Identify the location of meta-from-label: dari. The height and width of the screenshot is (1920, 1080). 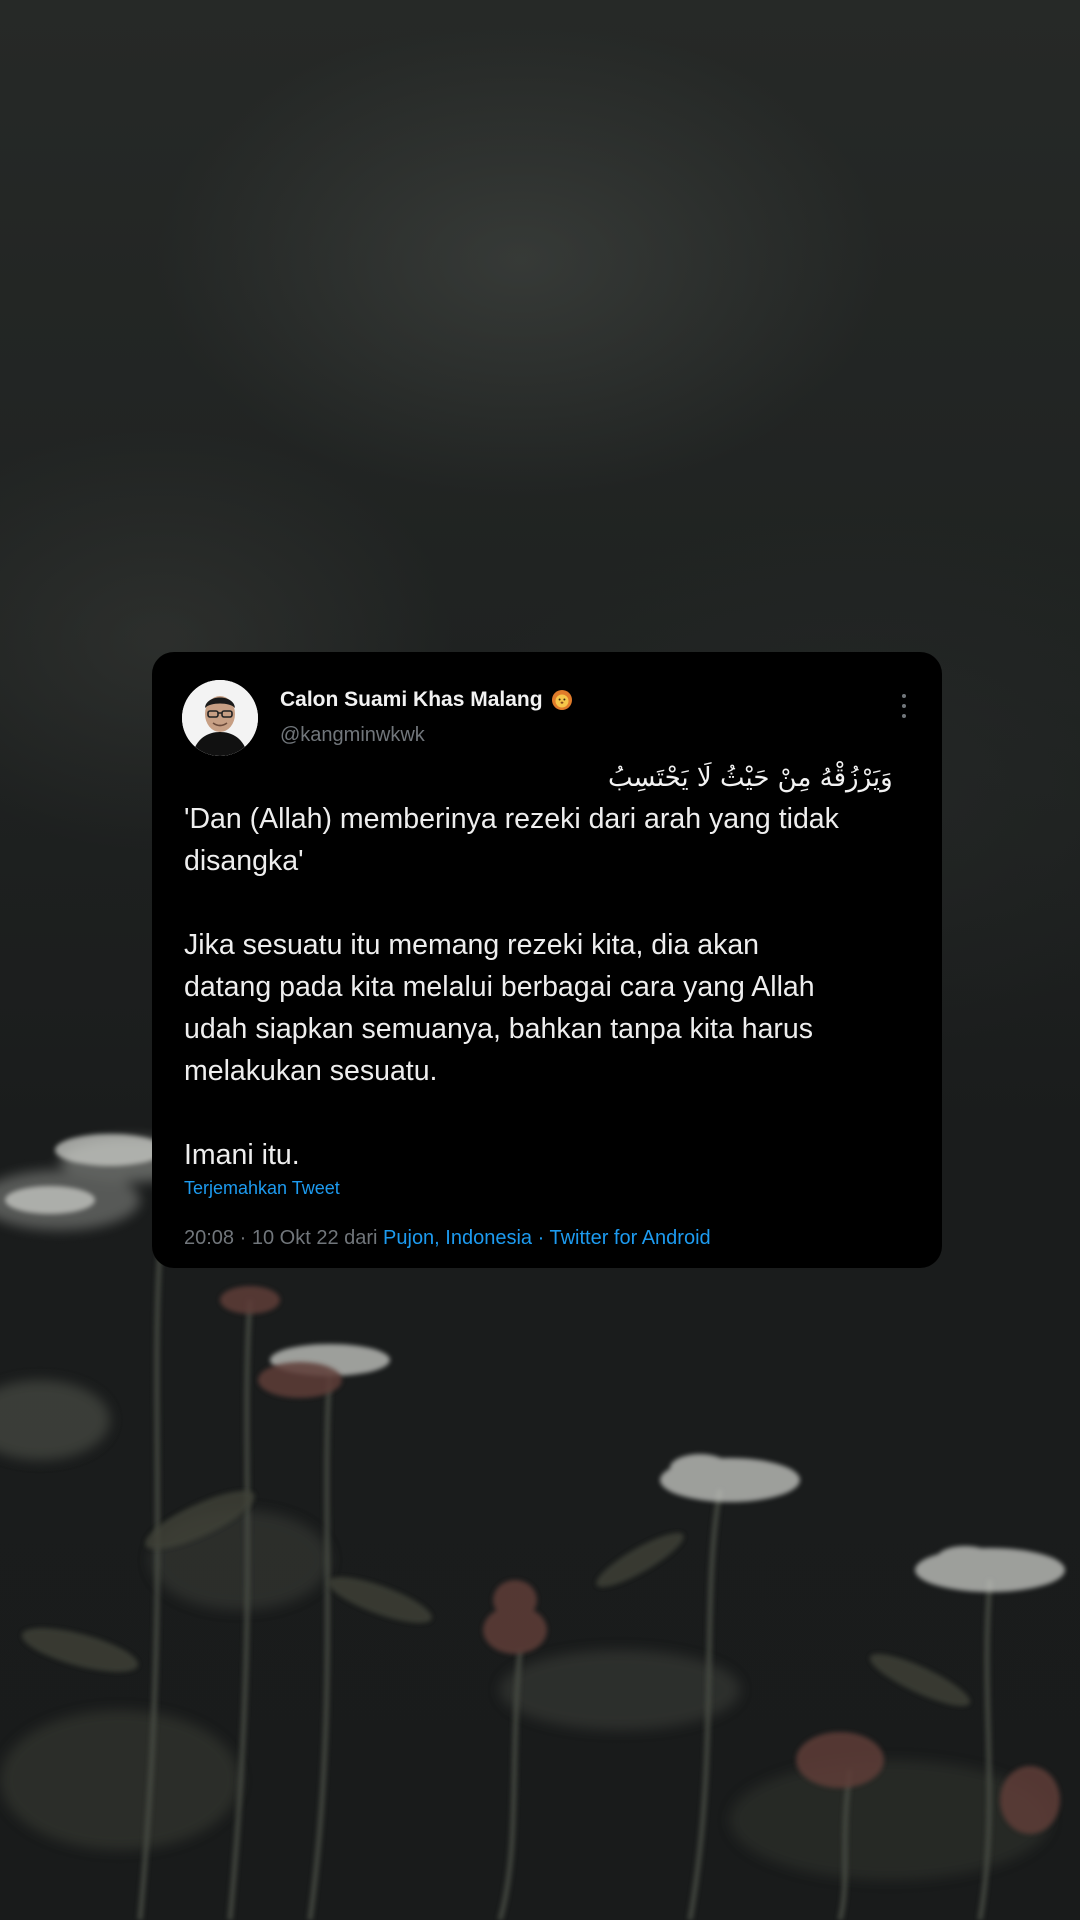
(361, 1238).